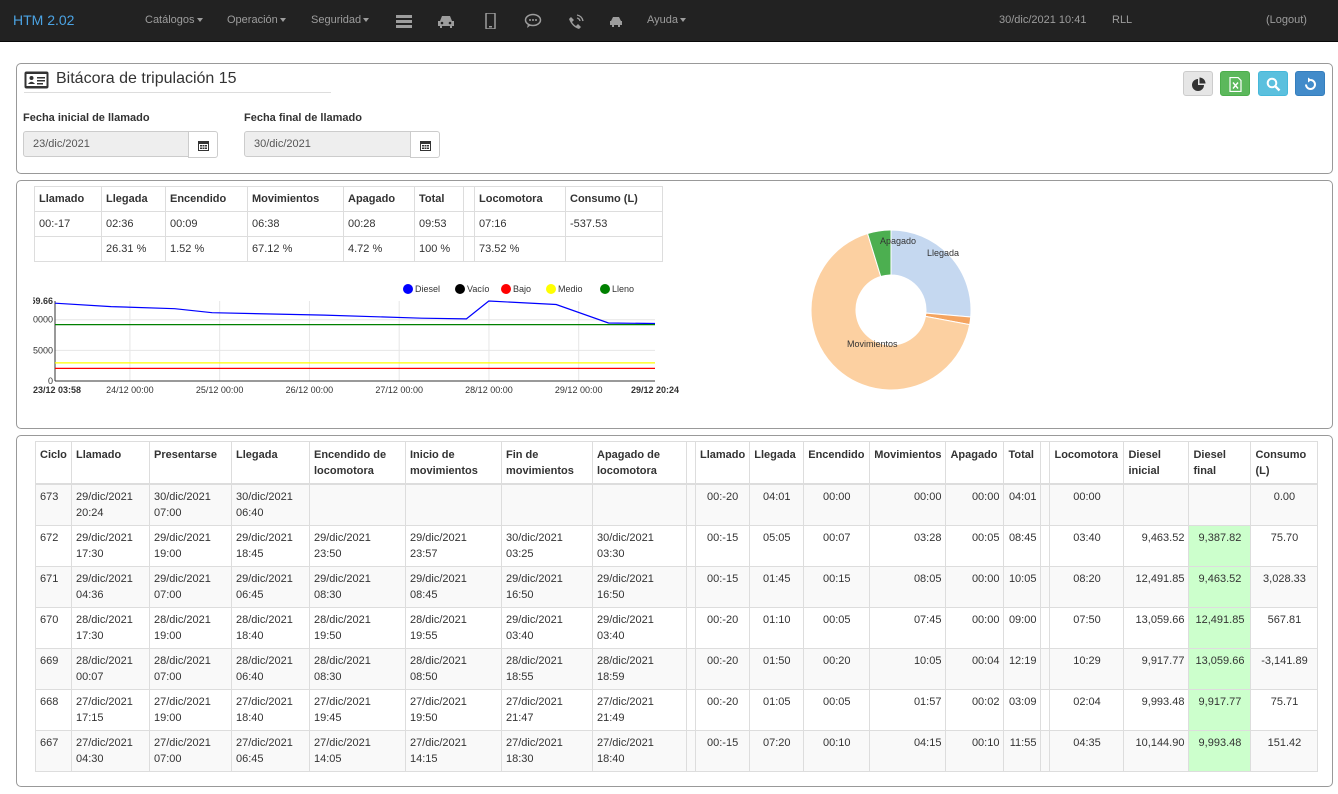 The height and width of the screenshot is (794, 1338). I want to click on car-small-icon, so click(616, 21).